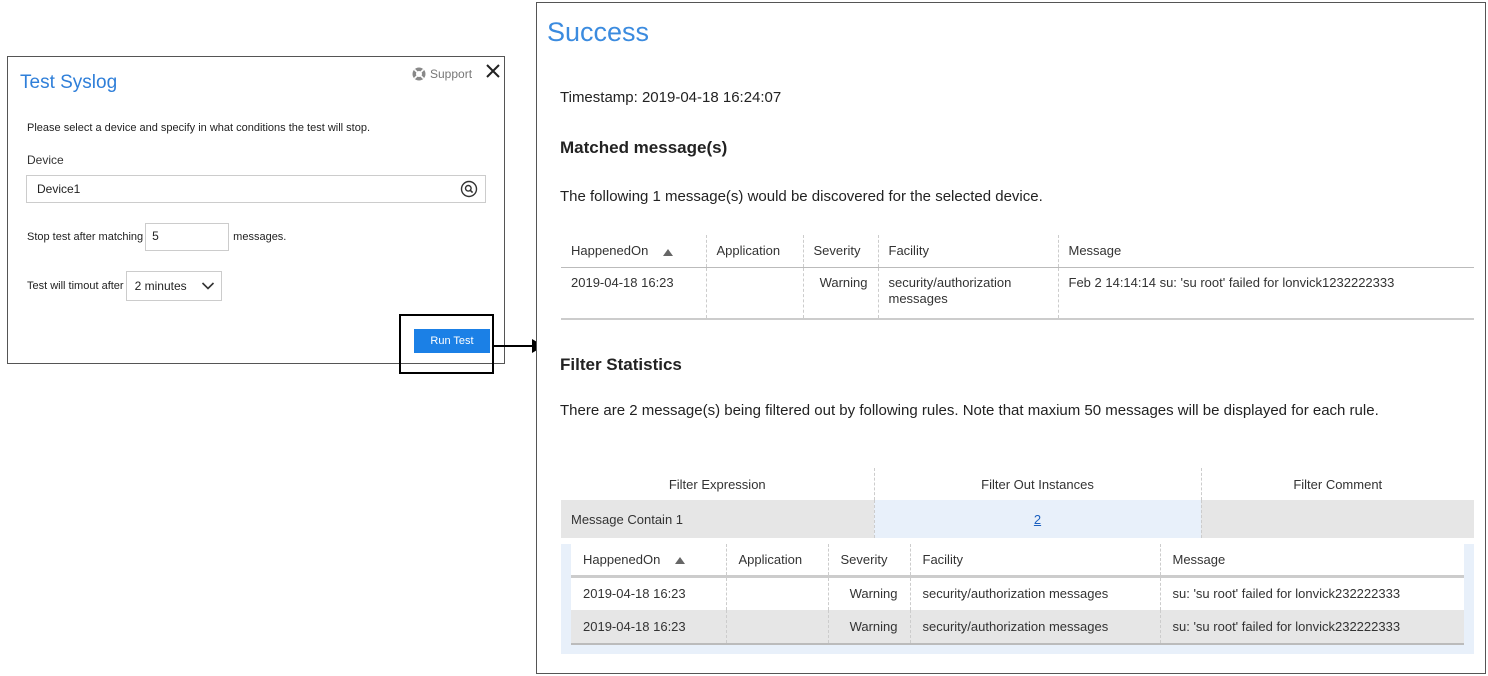  What do you see at coordinates (419, 74) in the screenshot?
I see `lifebuoy-icon` at bounding box center [419, 74].